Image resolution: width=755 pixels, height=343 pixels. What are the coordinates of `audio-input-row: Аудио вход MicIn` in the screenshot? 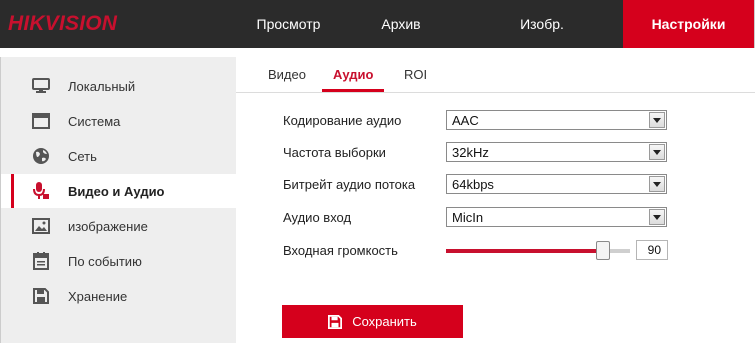 It's located at (483, 217).